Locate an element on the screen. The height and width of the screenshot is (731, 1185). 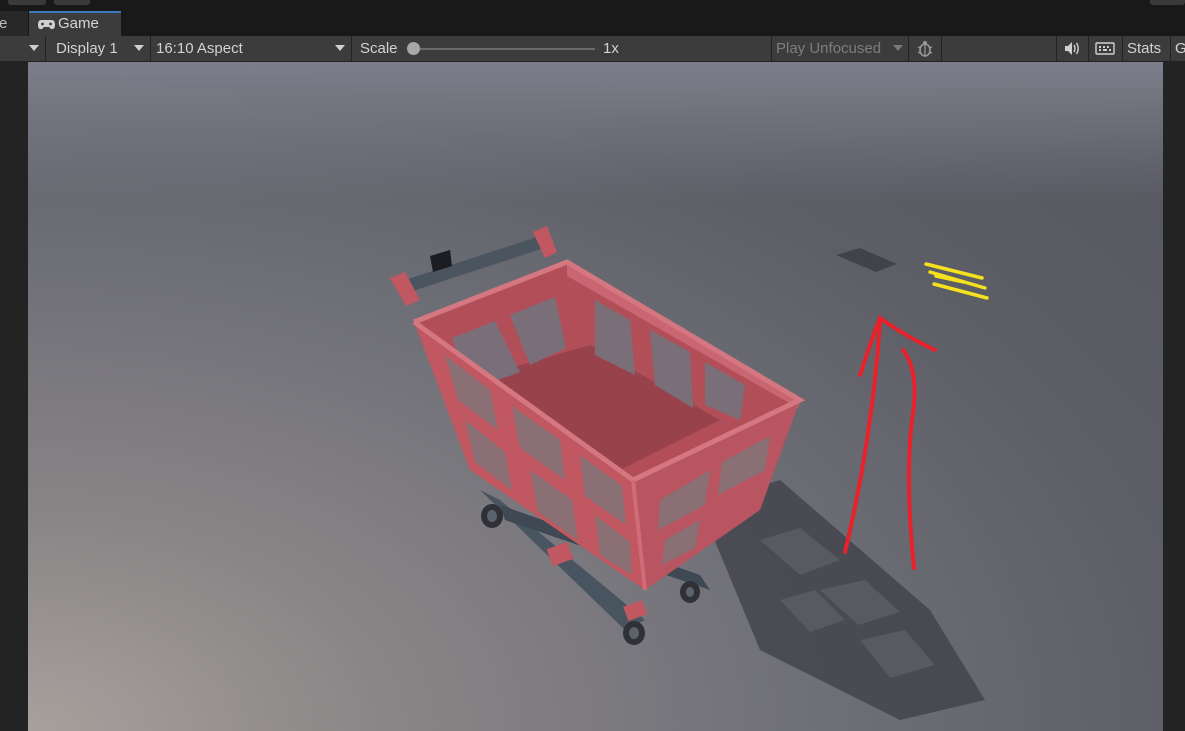
scale-slider-handle is located at coordinates (413, 48).